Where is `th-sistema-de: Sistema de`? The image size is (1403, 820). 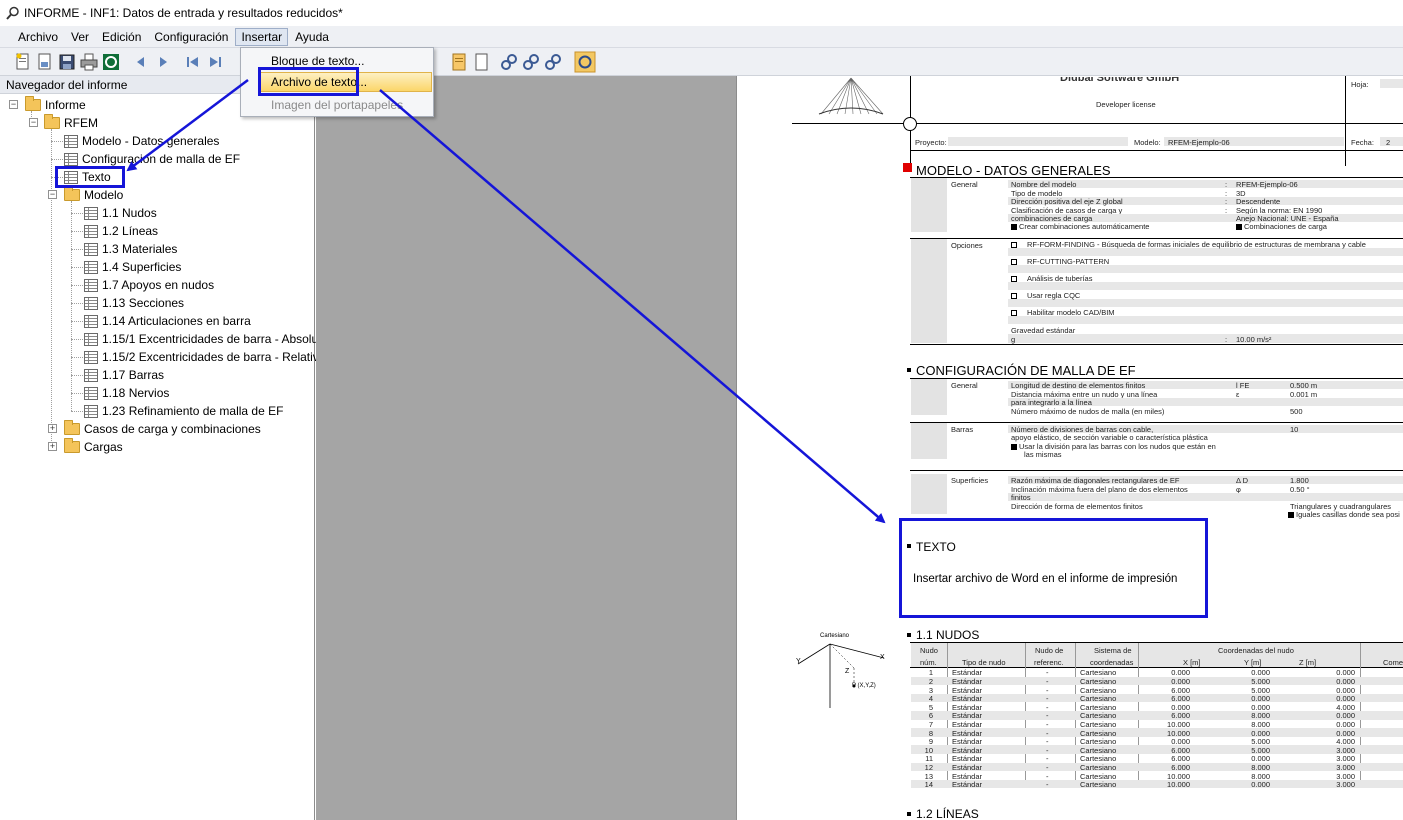
th-sistema-de: Sistema de is located at coordinates (1113, 650).